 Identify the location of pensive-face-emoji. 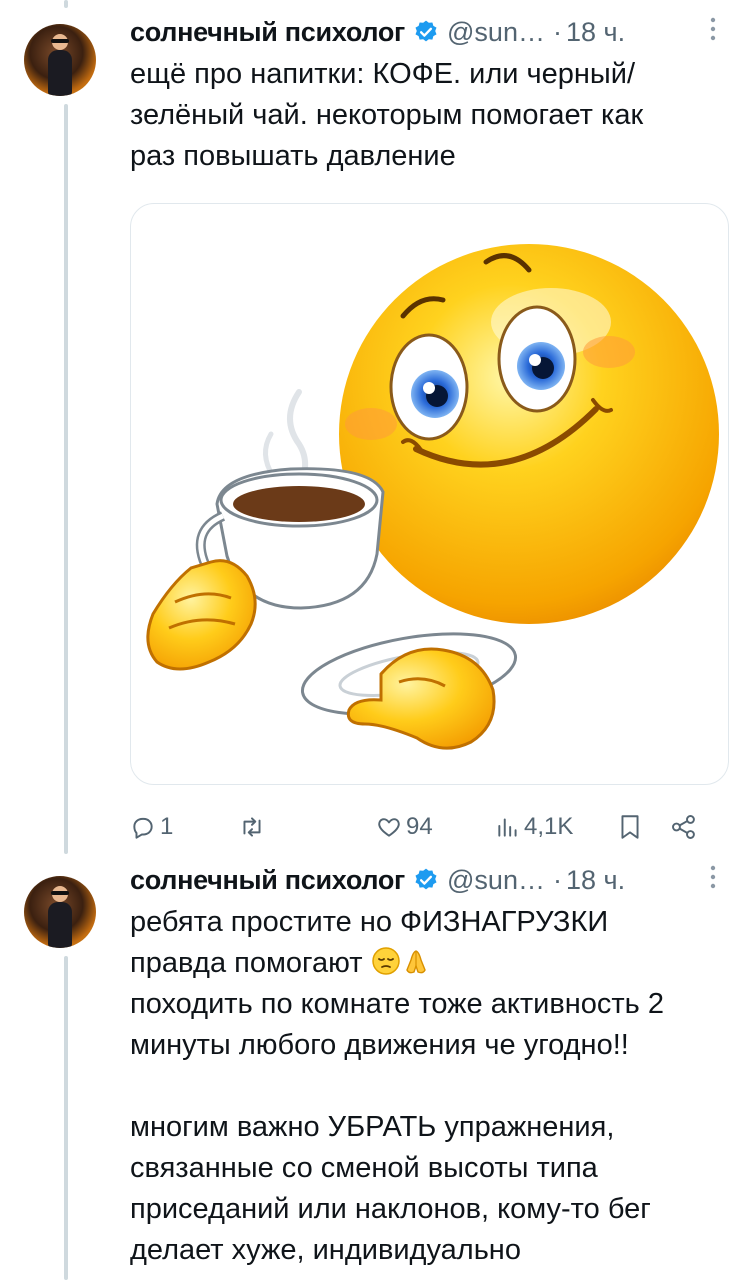
(386, 961).